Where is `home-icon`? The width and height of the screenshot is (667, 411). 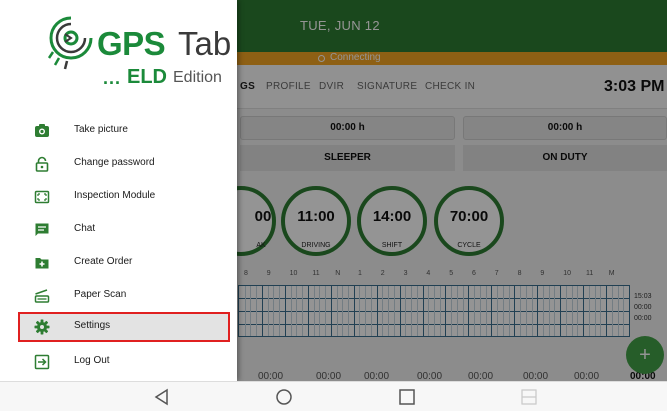 home-icon is located at coordinates (284, 397).